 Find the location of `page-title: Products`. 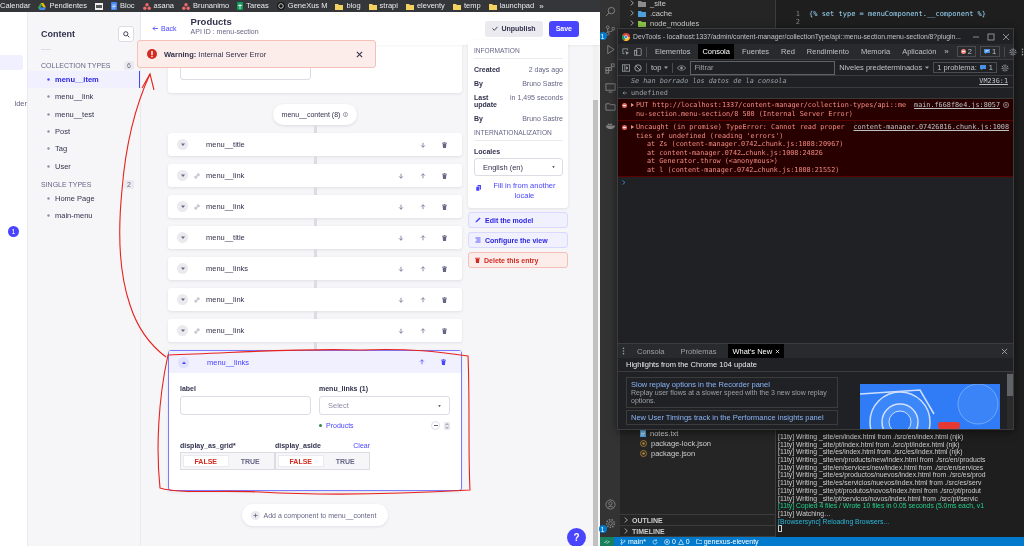

page-title: Products is located at coordinates (211, 21).